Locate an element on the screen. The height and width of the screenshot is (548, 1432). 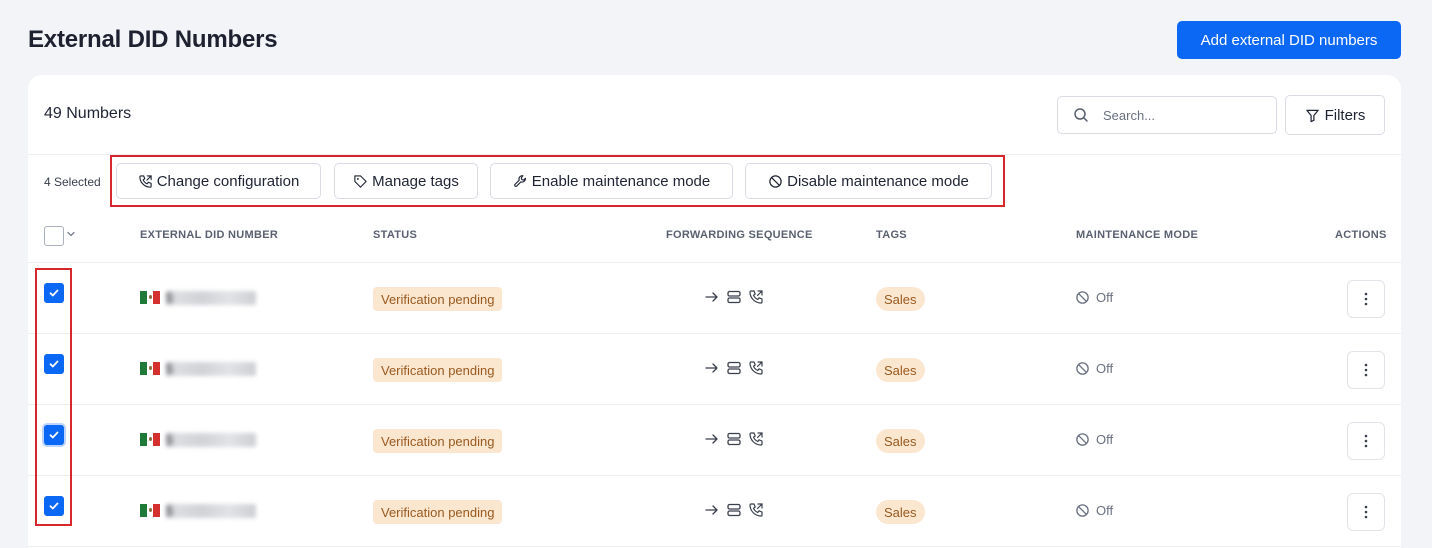
bulk-action-label: Enable maintenance mode is located at coordinates (621, 181).